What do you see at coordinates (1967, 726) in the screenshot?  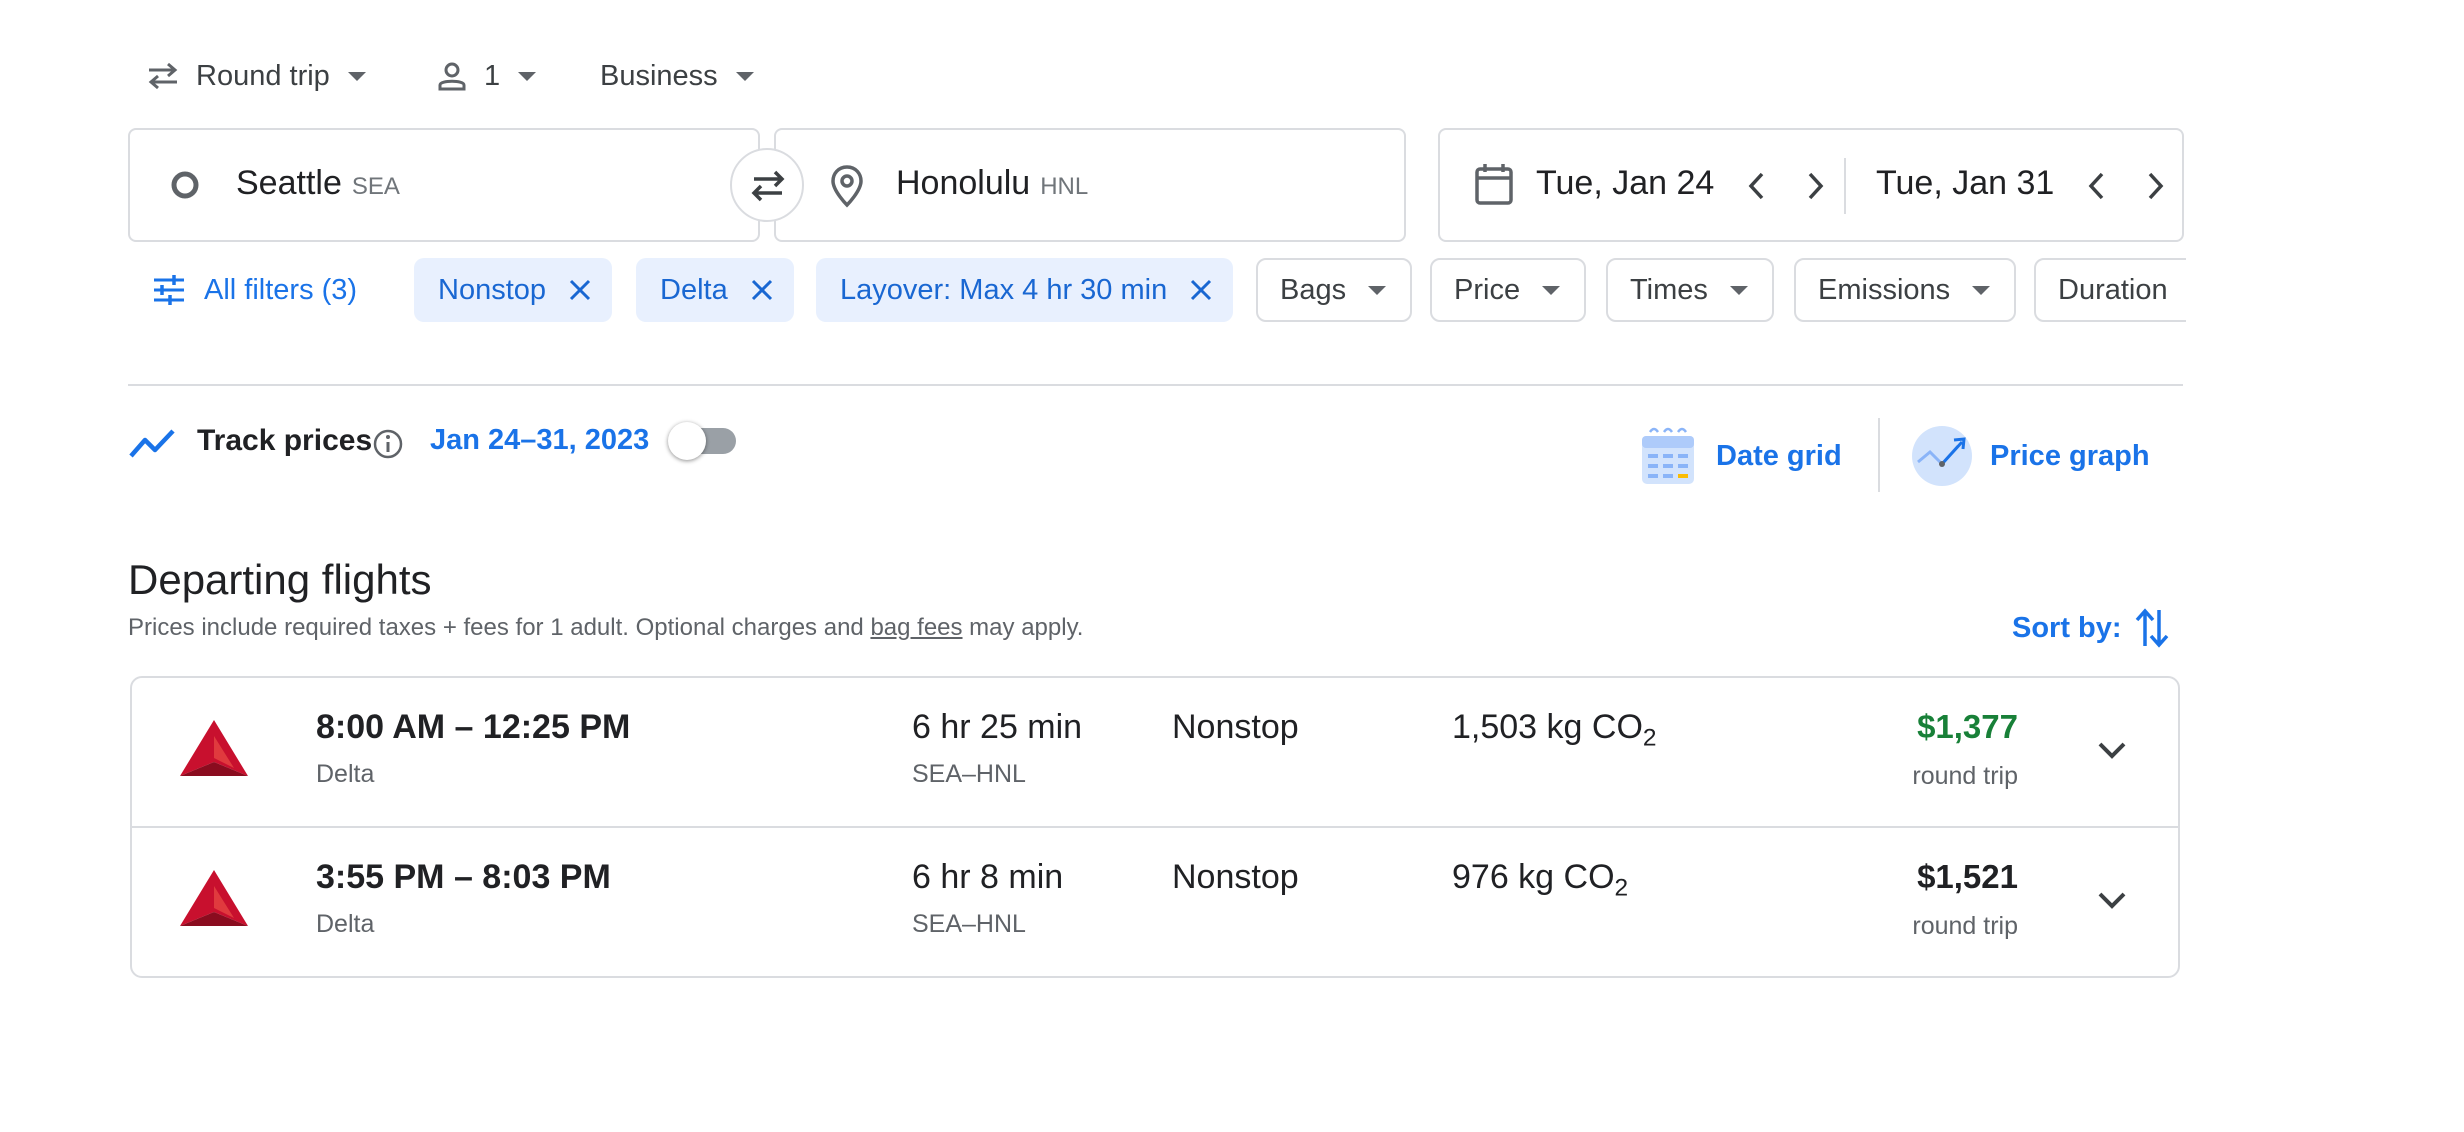 I see `flight-price: $1,377` at bounding box center [1967, 726].